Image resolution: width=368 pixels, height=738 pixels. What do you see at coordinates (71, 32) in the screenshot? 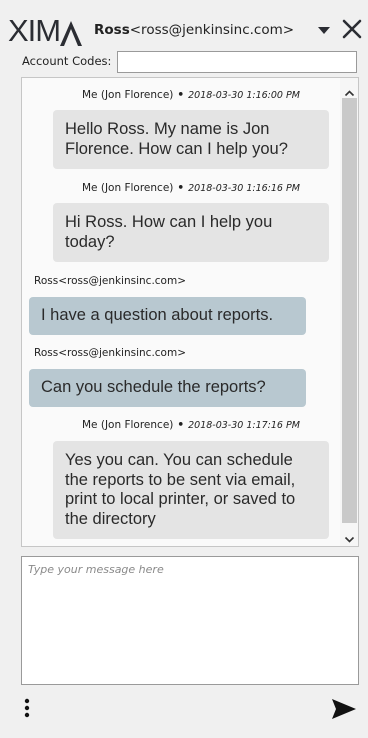
I see `logo-a-mark-icon` at bounding box center [71, 32].